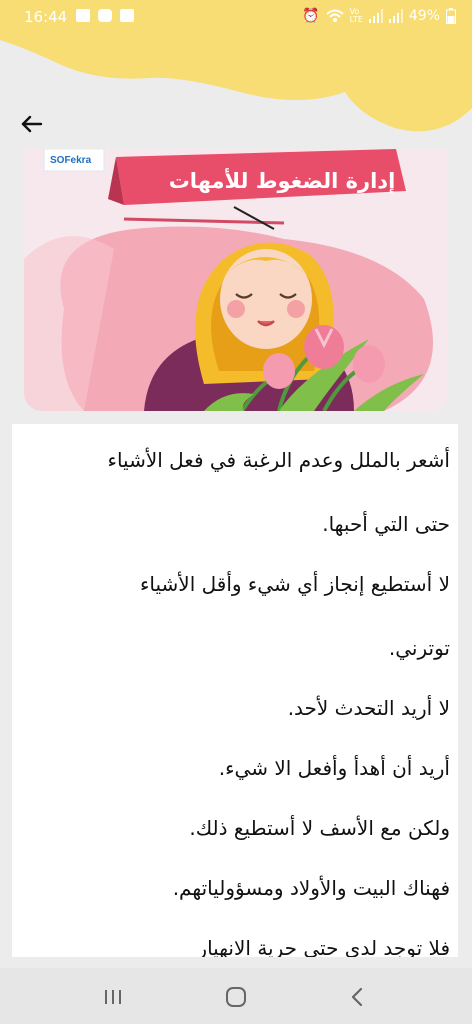 Image resolution: width=472 pixels, height=1024 pixels. Describe the element at coordinates (386, 524) in the screenshot. I see `article-line: حتى التي أحبها.` at that location.